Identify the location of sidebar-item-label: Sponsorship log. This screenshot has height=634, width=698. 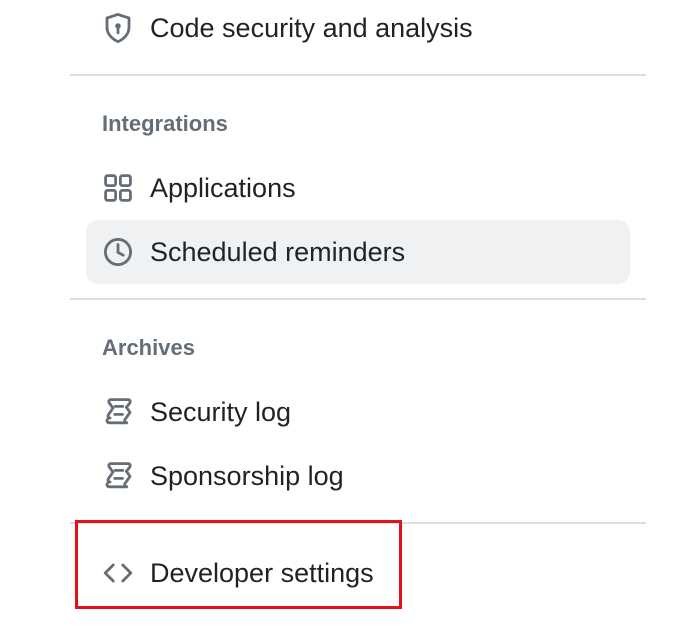
(247, 476).